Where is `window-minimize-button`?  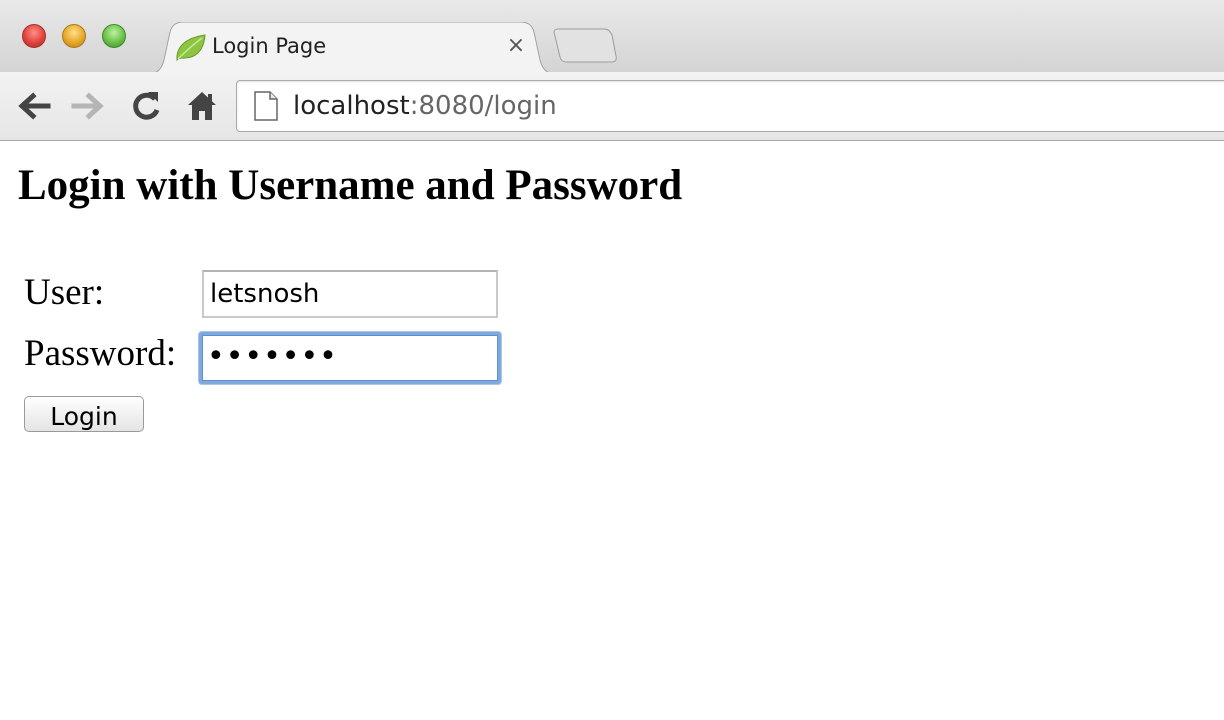 window-minimize-button is located at coordinates (74, 36).